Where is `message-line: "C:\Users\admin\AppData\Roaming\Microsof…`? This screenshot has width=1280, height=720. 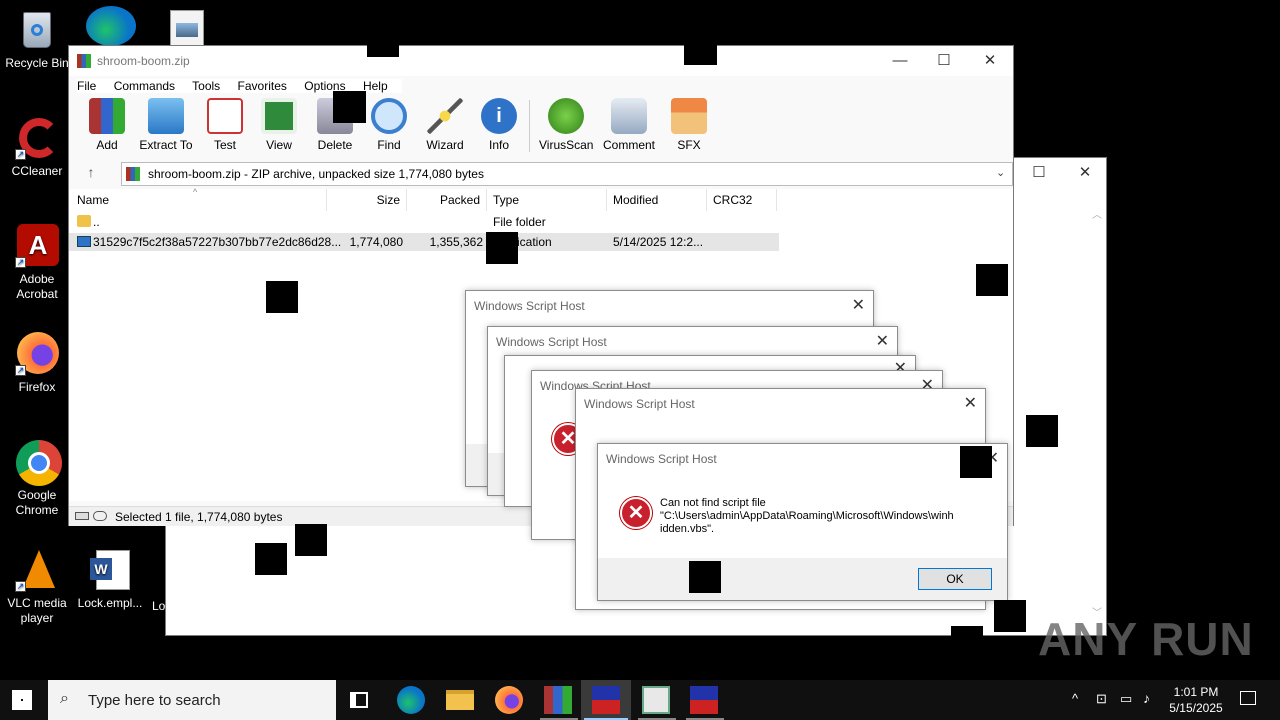
message-line: "C:\Users\admin\AppData\Roaming\Microsof… is located at coordinates (807, 516).